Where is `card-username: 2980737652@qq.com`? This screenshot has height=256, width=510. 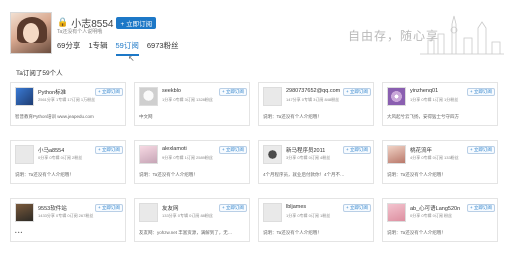
card-username: 2980737652@qq.com is located at coordinates (313, 91).